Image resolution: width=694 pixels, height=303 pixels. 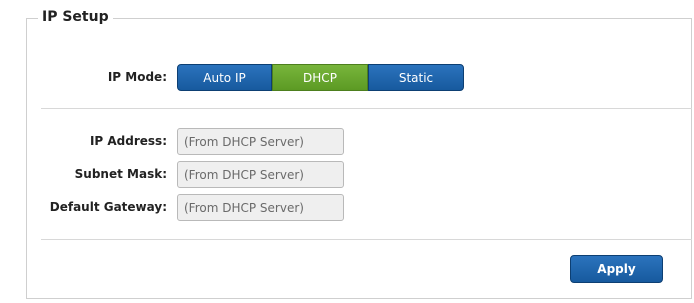 What do you see at coordinates (120, 174) in the screenshot?
I see `subnet-mask-label: Subnet Mask:` at bounding box center [120, 174].